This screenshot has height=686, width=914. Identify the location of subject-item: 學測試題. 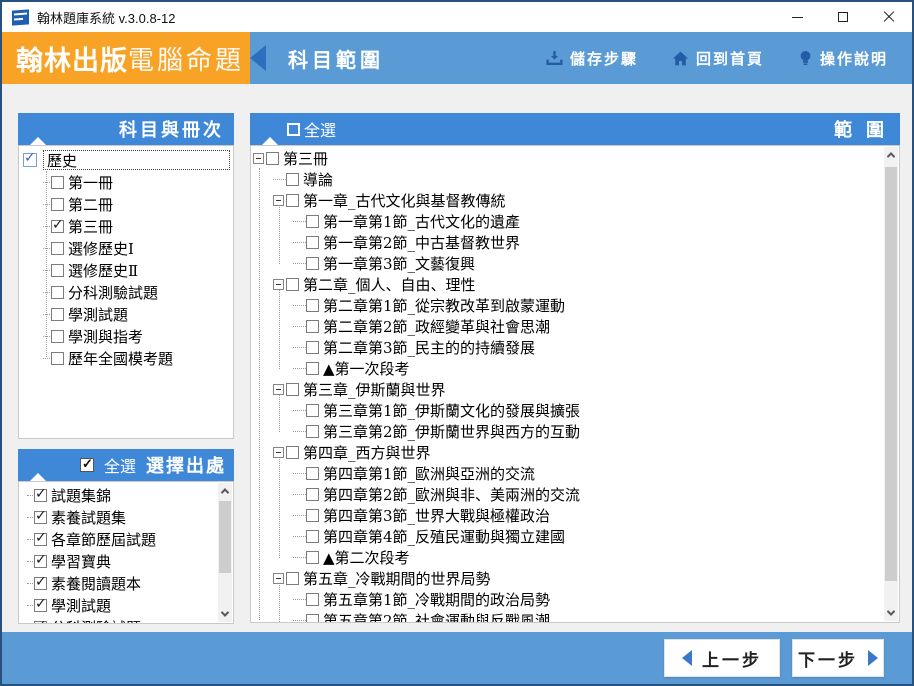
(126, 314).